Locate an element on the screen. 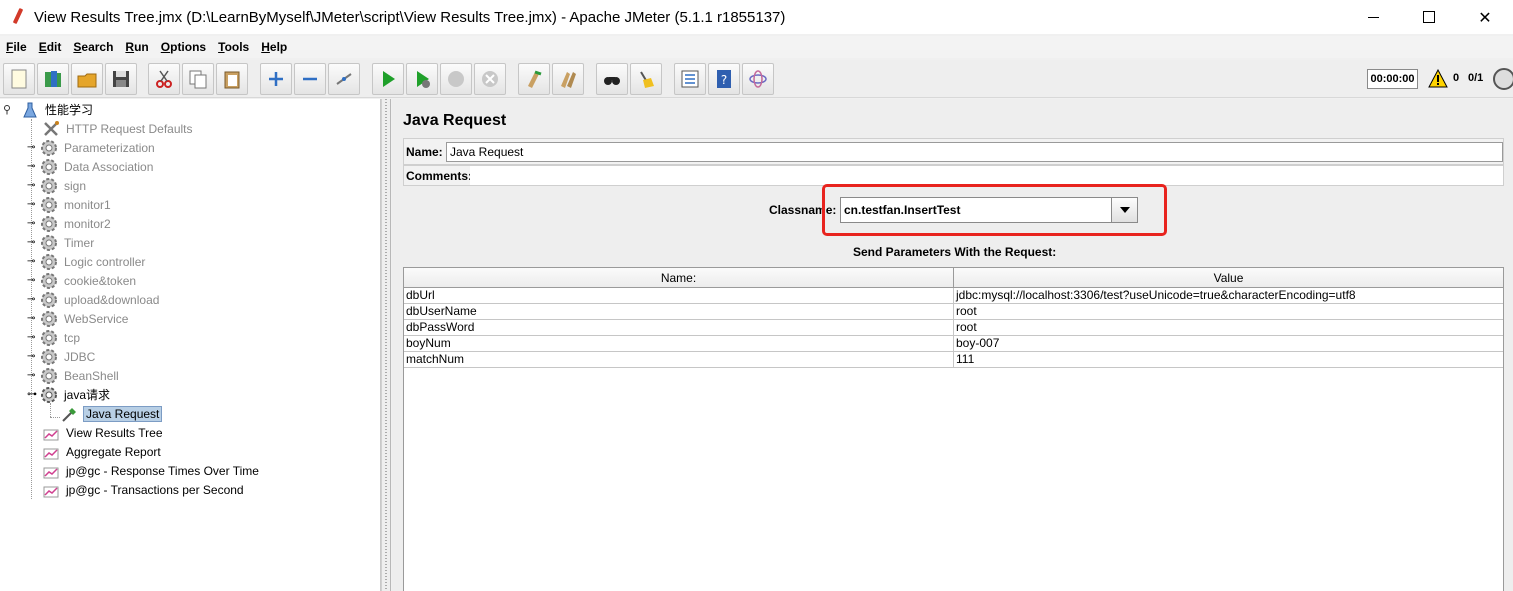 This screenshot has height=591, width=1513. tree-item-transactions-per-second: jp@gc - Transactions per Second is located at coordinates (143, 489).